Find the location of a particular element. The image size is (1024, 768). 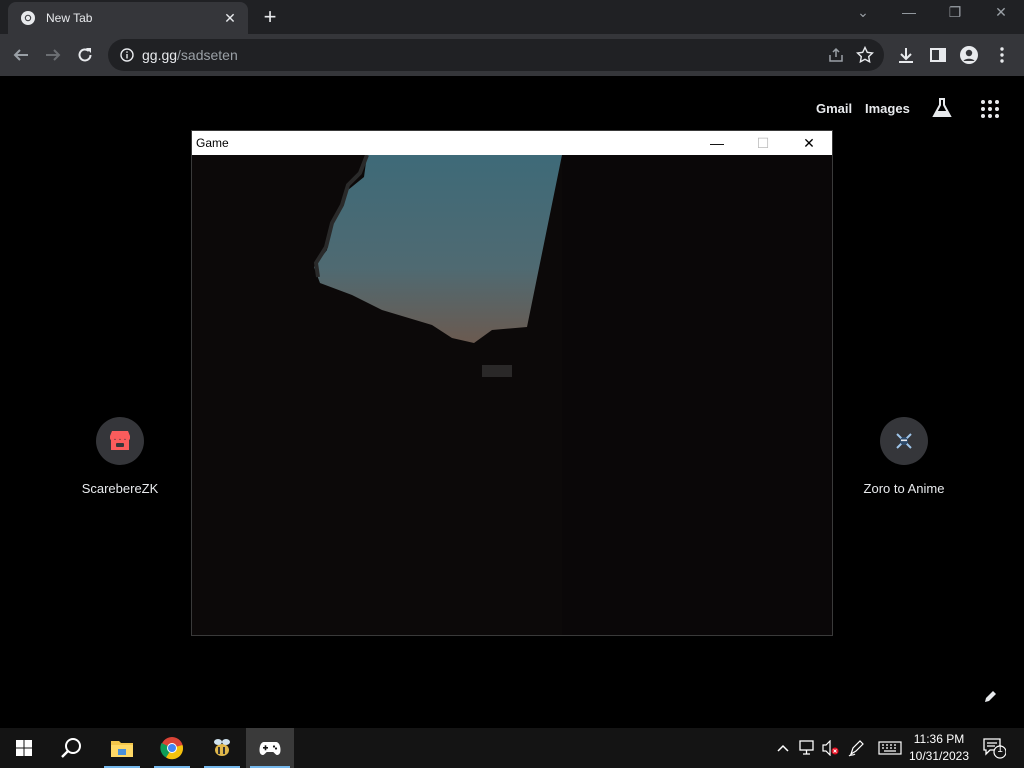

pen-icon is located at coordinates (856, 748).